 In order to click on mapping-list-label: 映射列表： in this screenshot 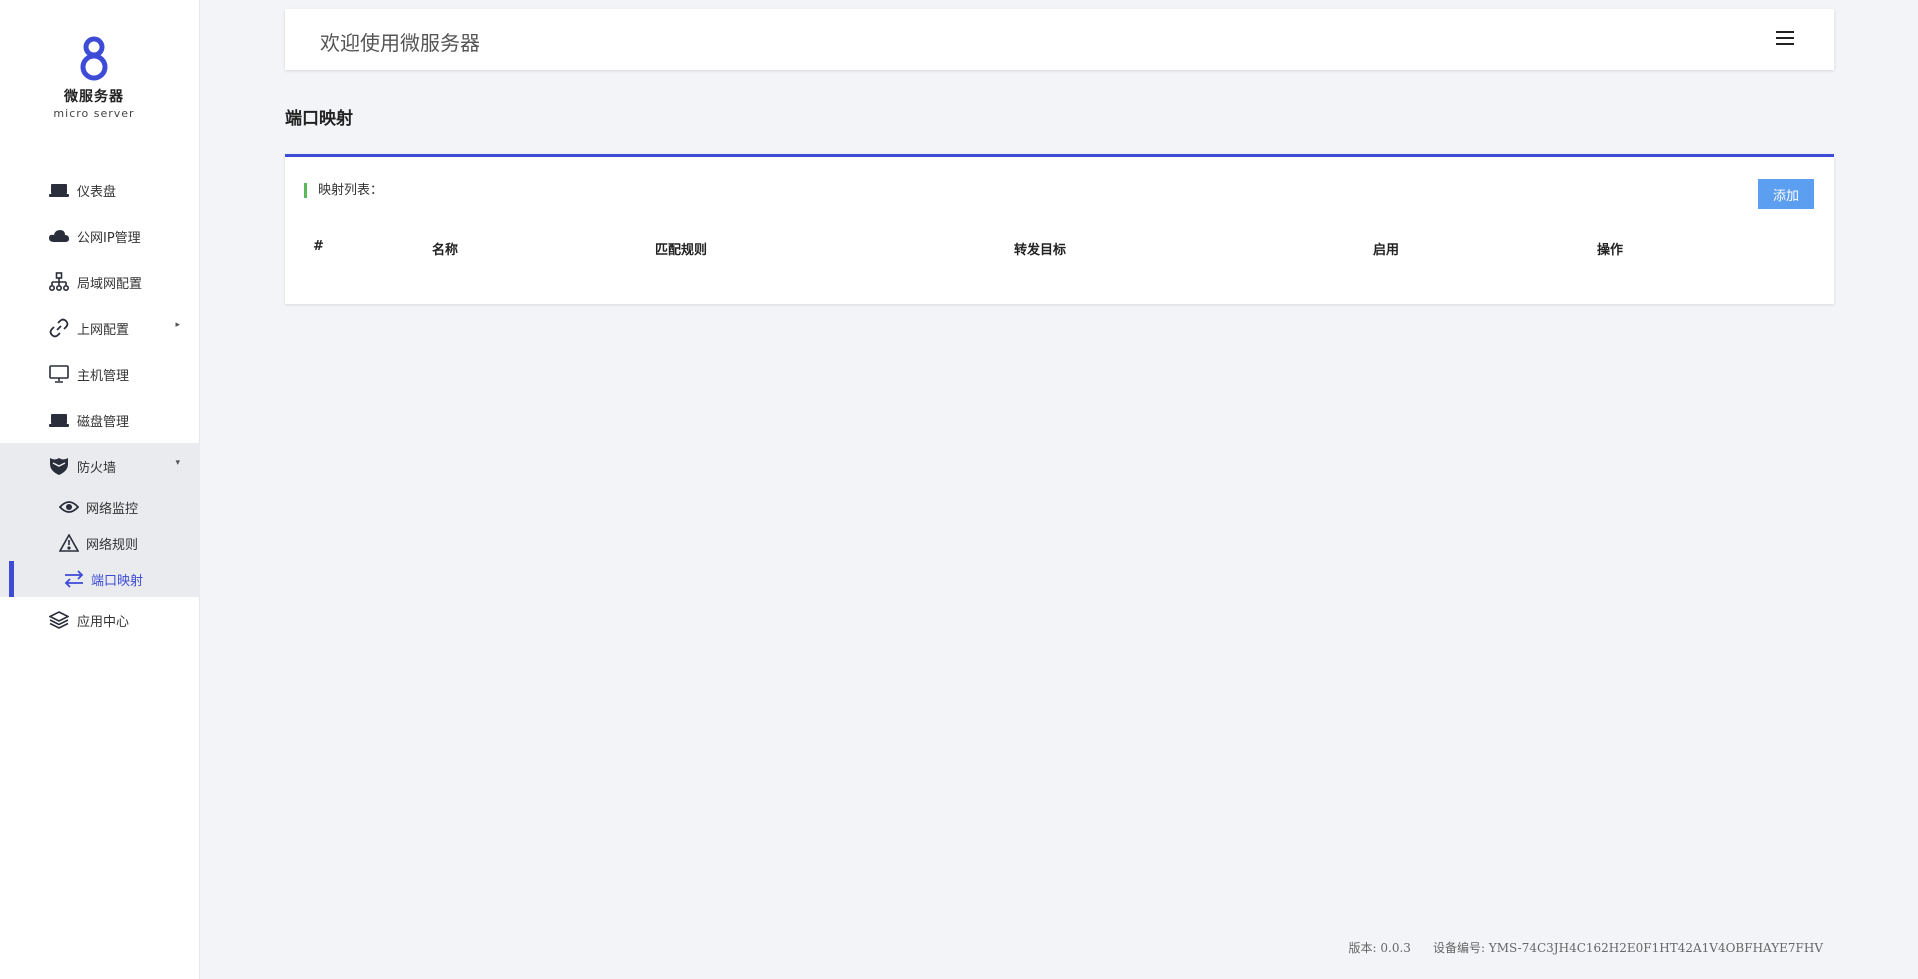, I will do `click(343, 190)`.